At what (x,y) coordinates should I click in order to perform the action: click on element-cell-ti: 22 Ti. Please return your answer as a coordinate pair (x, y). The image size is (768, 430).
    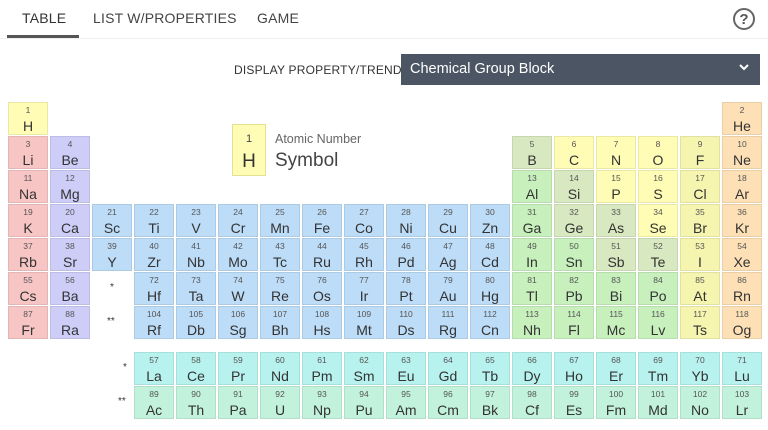
    Looking at the image, I should click on (154, 220).